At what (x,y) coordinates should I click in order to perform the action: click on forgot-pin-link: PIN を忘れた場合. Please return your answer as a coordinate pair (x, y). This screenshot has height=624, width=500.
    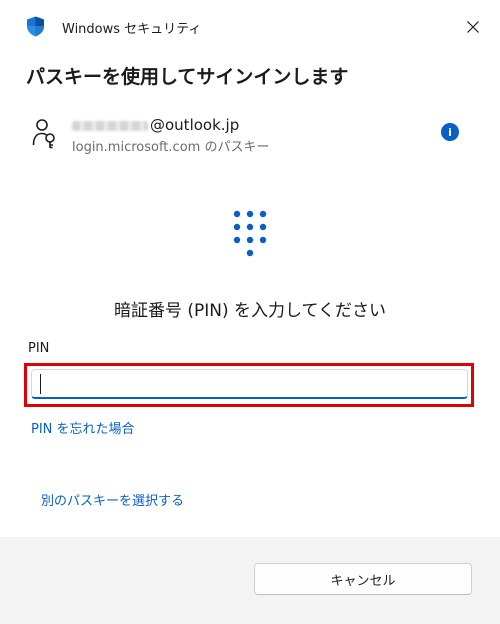
    Looking at the image, I should click on (83, 427).